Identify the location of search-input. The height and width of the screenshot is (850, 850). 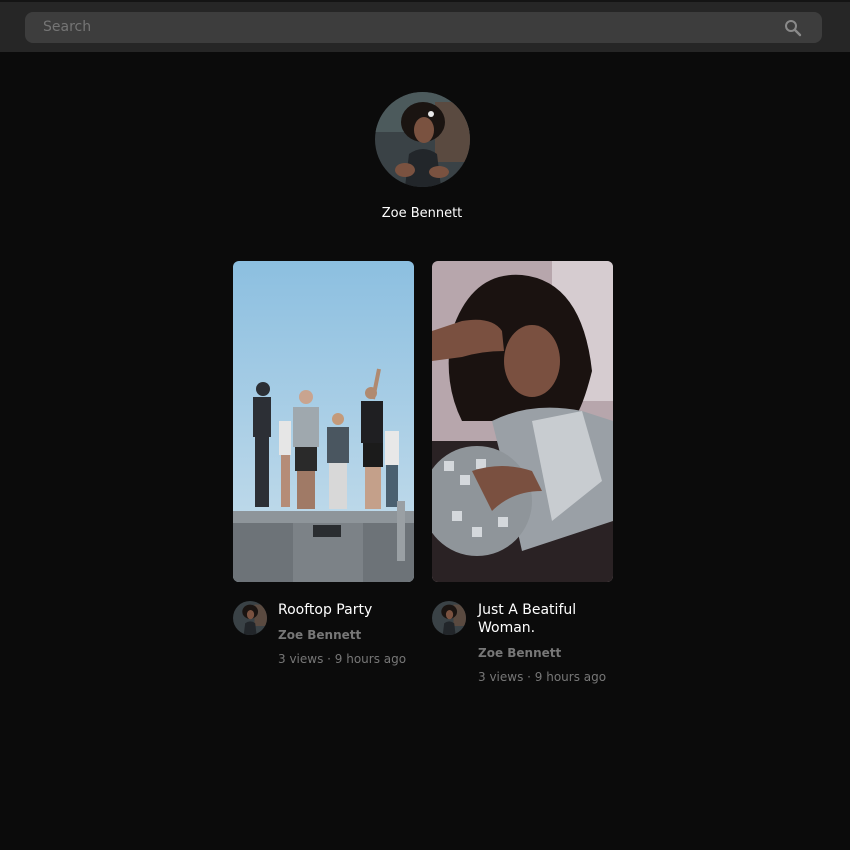
(393, 27).